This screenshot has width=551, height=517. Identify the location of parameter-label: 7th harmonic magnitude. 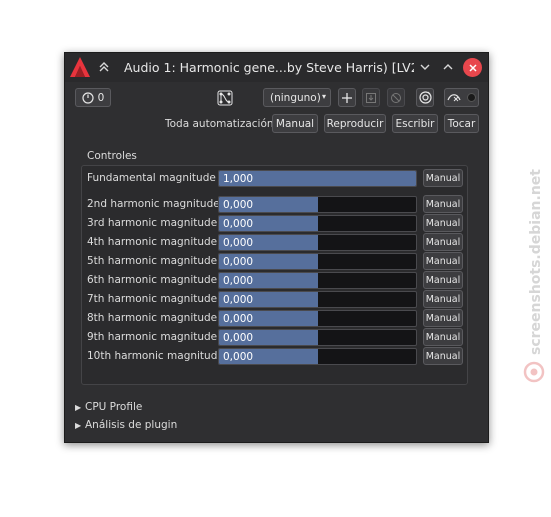
(152, 299).